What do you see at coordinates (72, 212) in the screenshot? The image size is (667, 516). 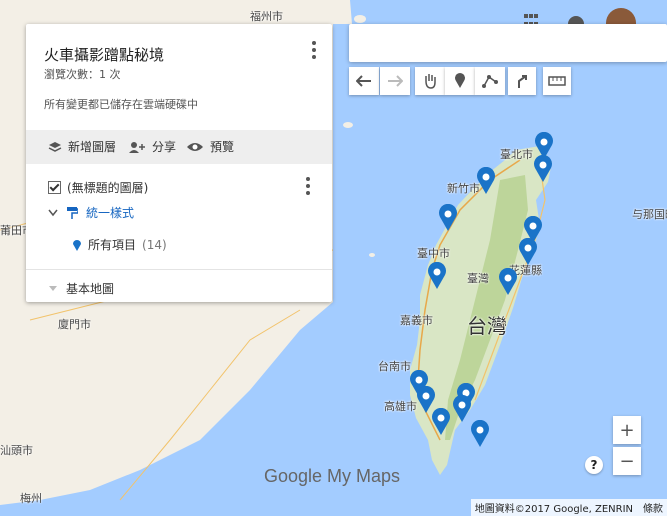 I see `paint-roller-icon` at bounding box center [72, 212].